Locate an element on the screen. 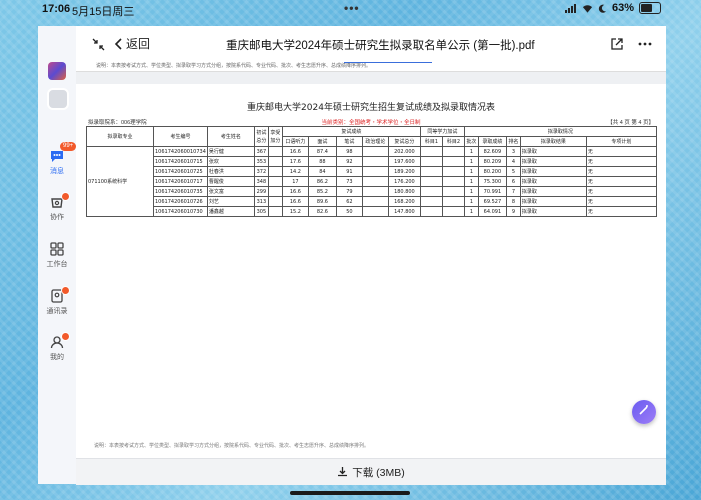 The height and width of the screenshot is (500, 701). interview-cell: 87.4 is located at coordinates (322, 151).